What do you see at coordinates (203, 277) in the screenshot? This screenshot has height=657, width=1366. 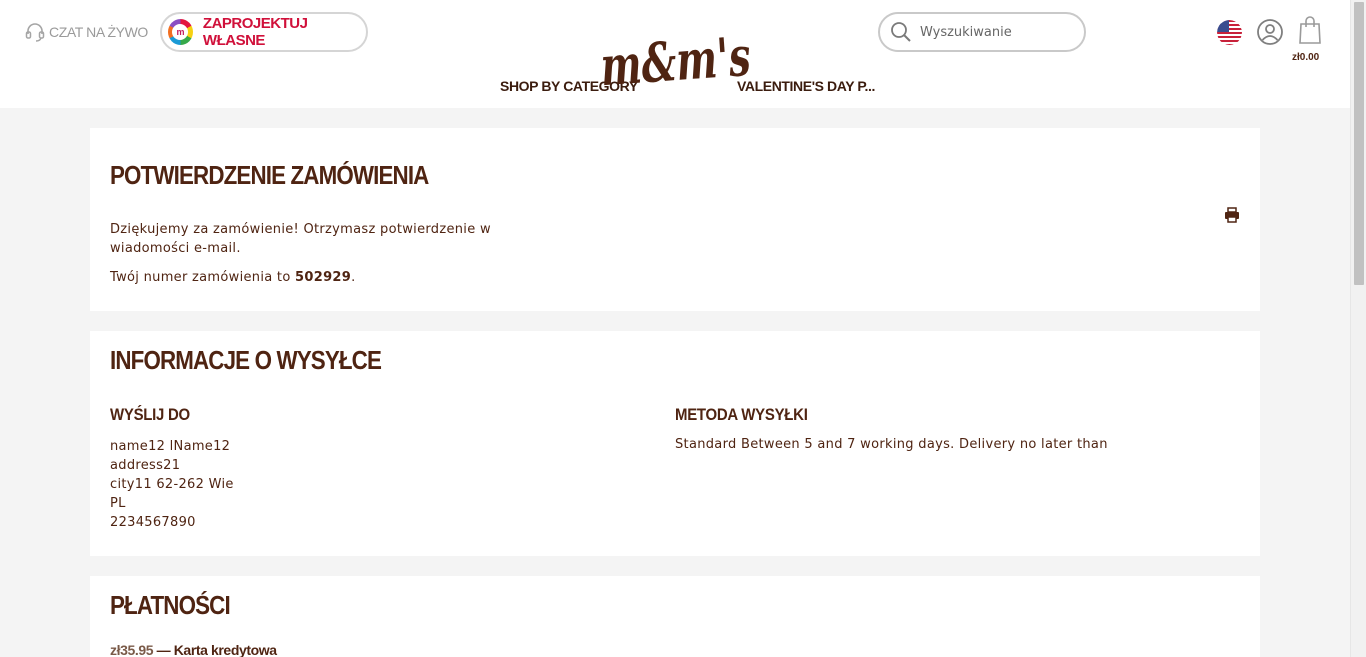 I see `order-number-prefix: Twój numer zamówienia to` at bounding box center [203, 277].